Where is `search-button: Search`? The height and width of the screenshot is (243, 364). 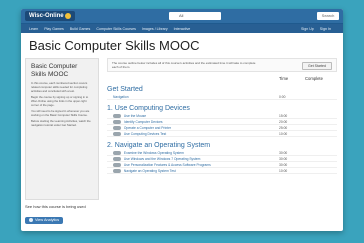
search-button: Search is located at coordinates (328, 16).